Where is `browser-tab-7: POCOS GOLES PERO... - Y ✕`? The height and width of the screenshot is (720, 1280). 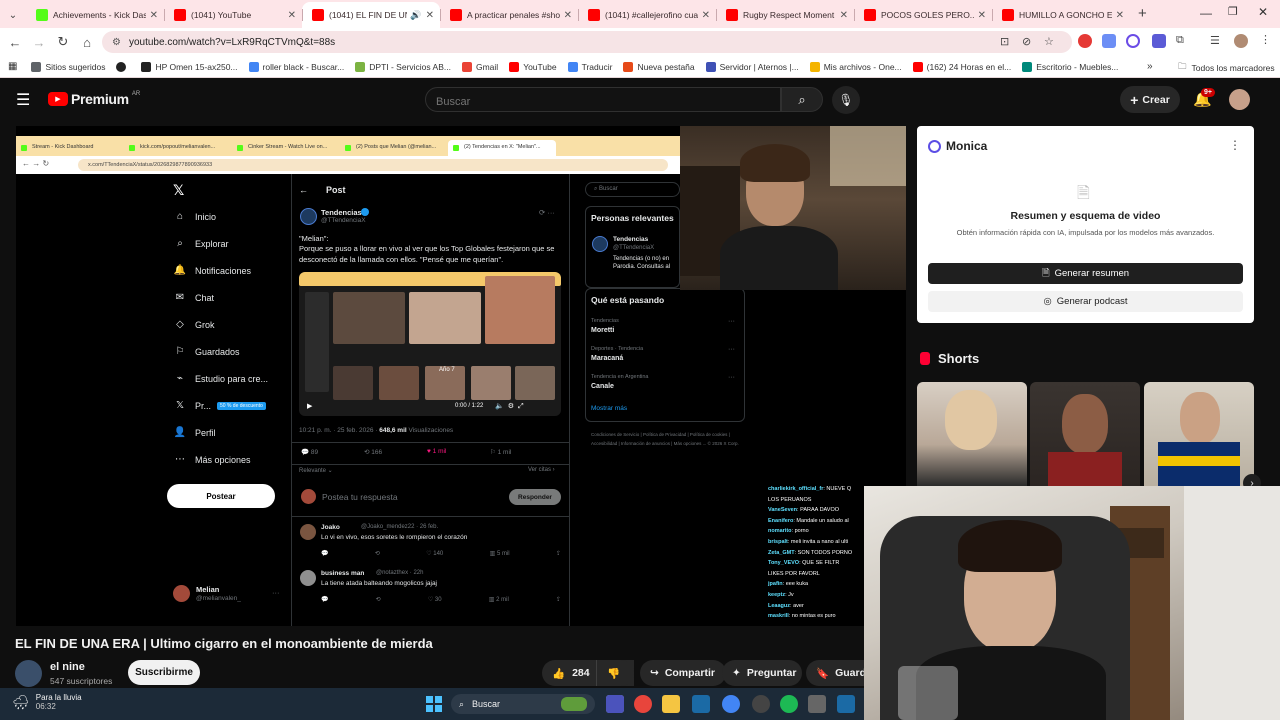
browser-tab-7: POCOS GOLES PERO... - Y ✕ is located at coordinates (923, 15).